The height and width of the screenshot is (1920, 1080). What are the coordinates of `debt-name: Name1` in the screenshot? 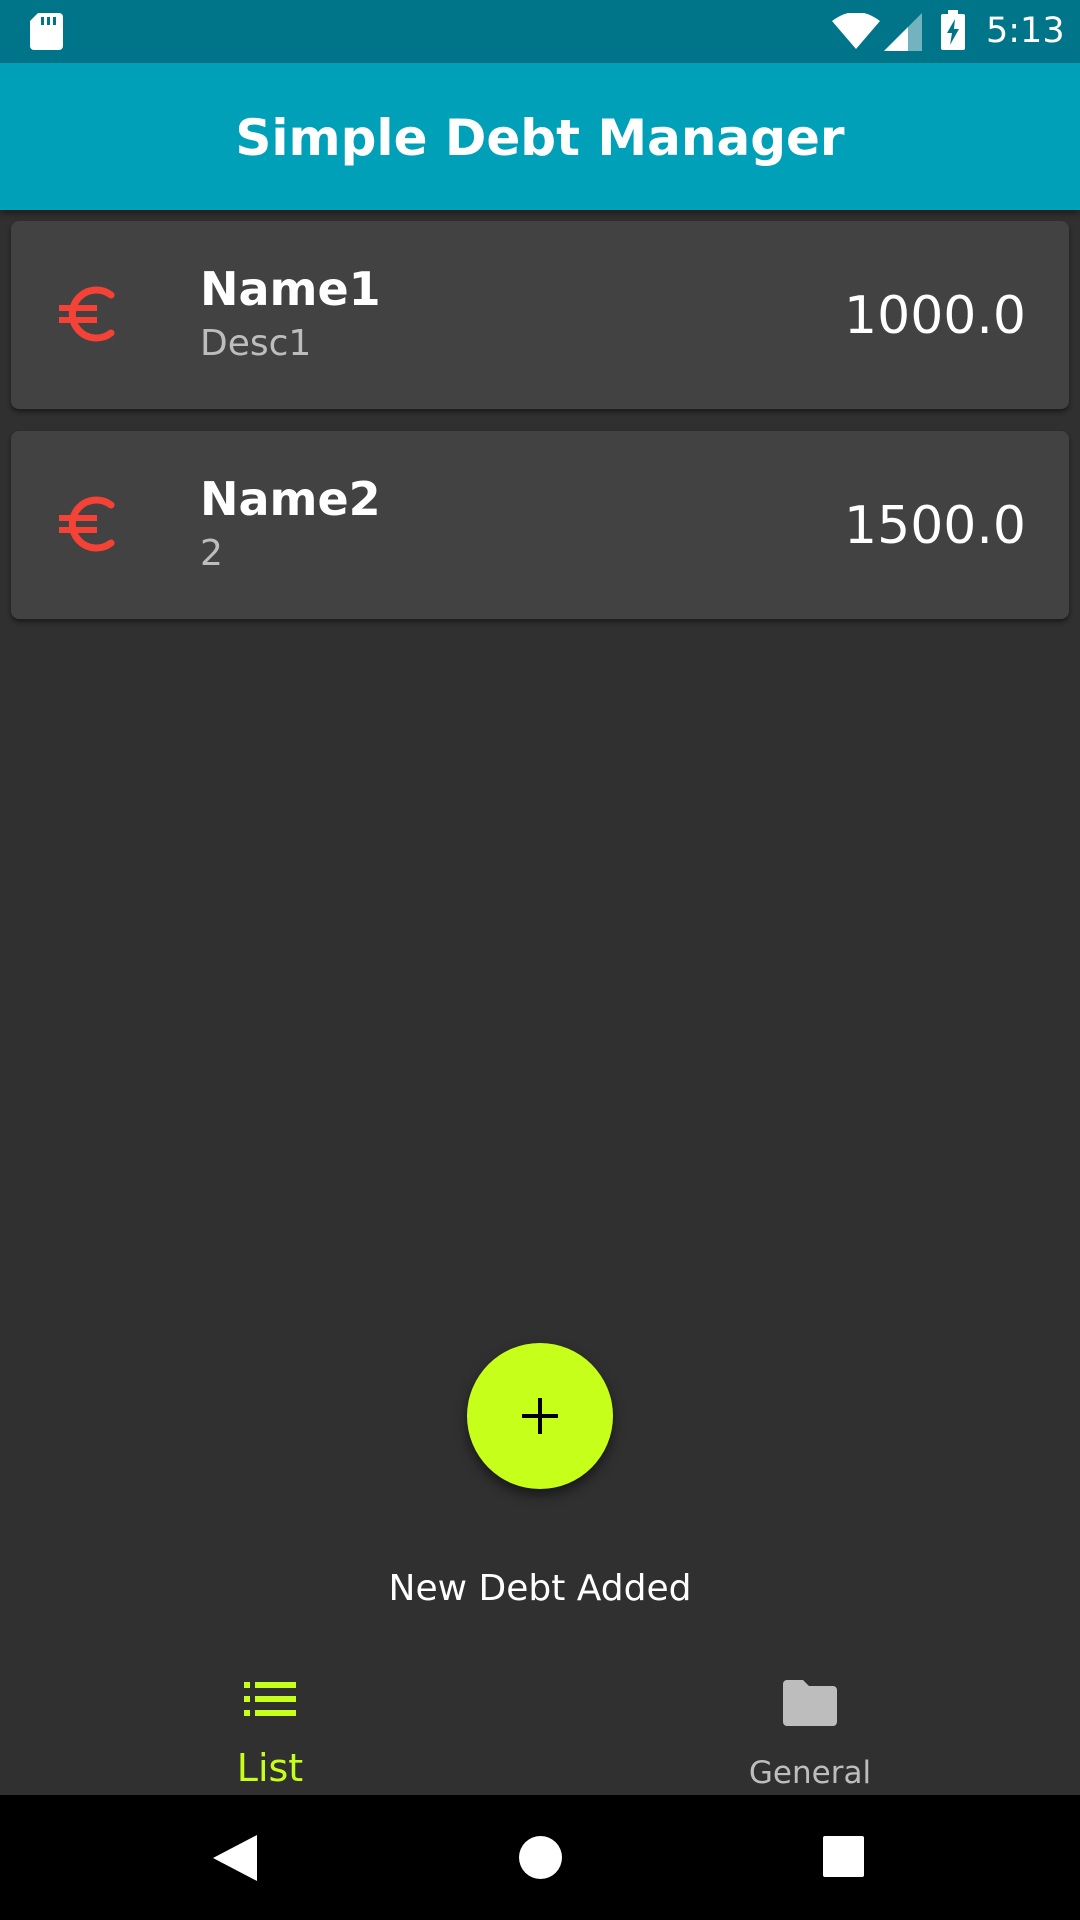 It's located at (290, 289).